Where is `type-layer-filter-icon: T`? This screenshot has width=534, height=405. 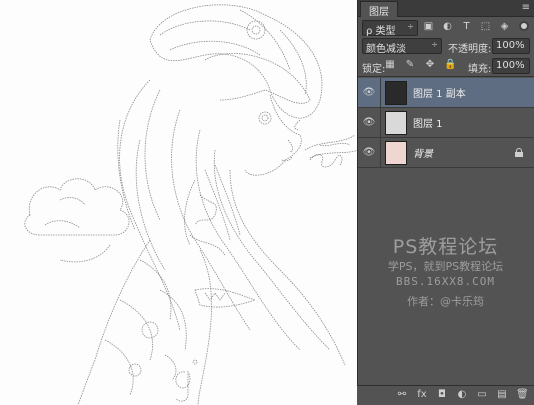
type-layer-filter-icon: T is located at coordinates (466, 26).